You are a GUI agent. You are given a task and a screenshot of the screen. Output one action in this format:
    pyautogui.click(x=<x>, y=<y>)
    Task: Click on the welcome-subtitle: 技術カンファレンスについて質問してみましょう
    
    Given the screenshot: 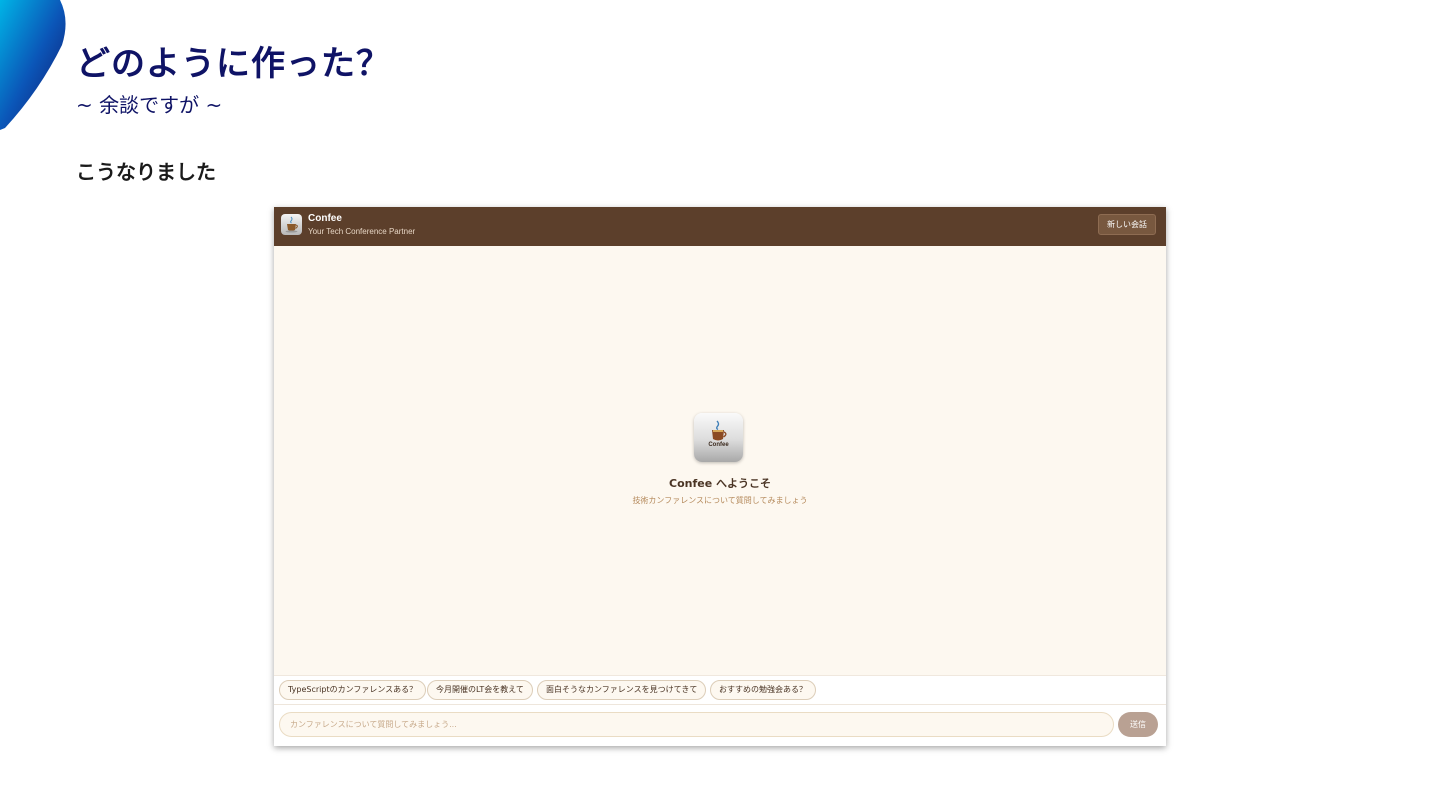 What is the action you would take?
    pyautogui.click(x=720, y=500)
    